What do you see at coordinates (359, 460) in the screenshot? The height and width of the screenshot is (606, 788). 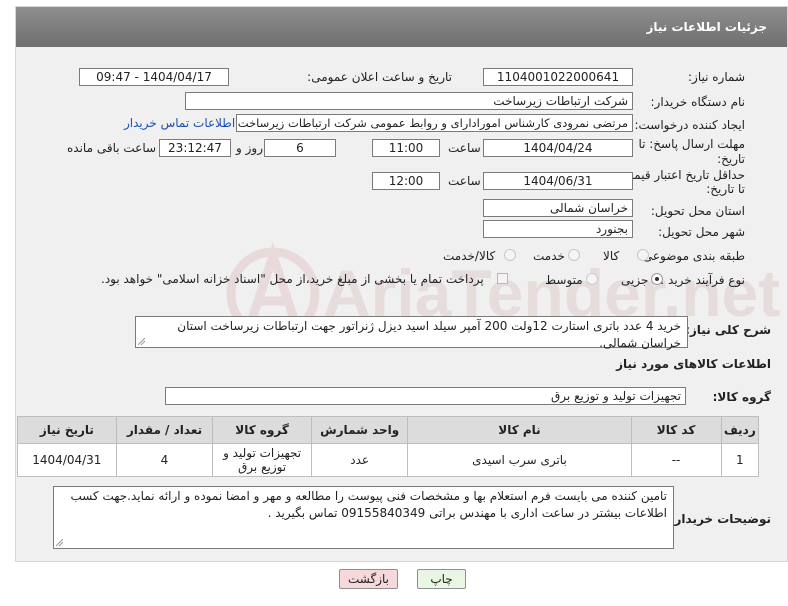 I see `cell-unit: عدد` at bounding box center [359, 460].